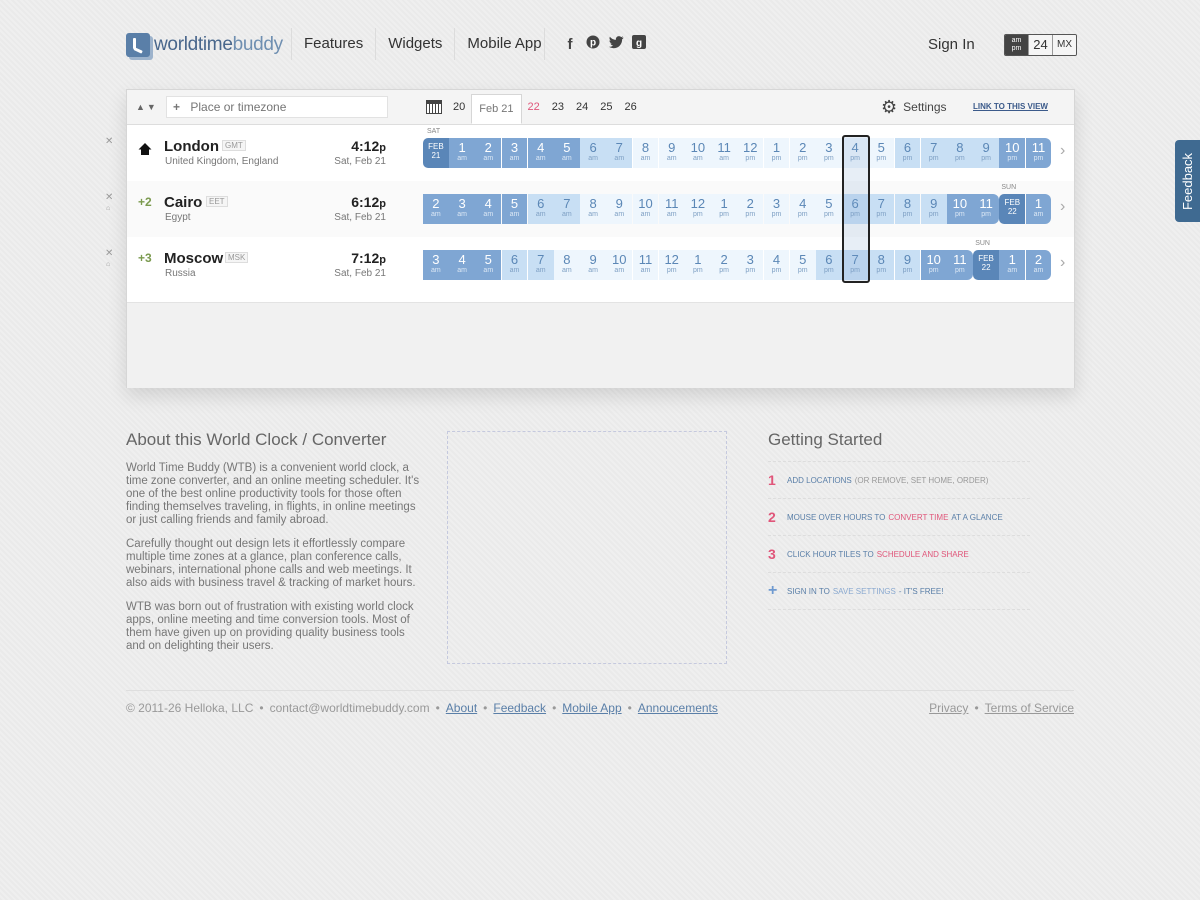 This screenshot has width=1200, height=900. I want to click on hour-tile: 10 am, so click(698, 153).